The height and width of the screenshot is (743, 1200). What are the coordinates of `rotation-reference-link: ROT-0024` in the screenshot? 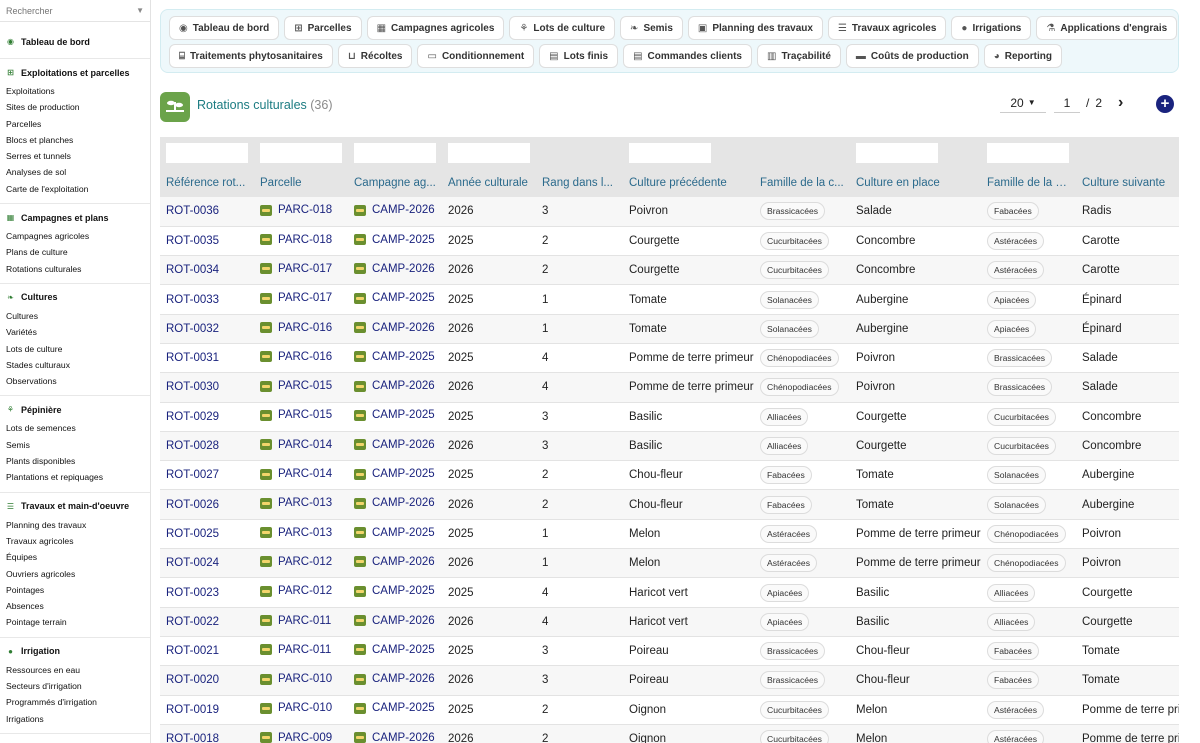 It's located at (192, 563).